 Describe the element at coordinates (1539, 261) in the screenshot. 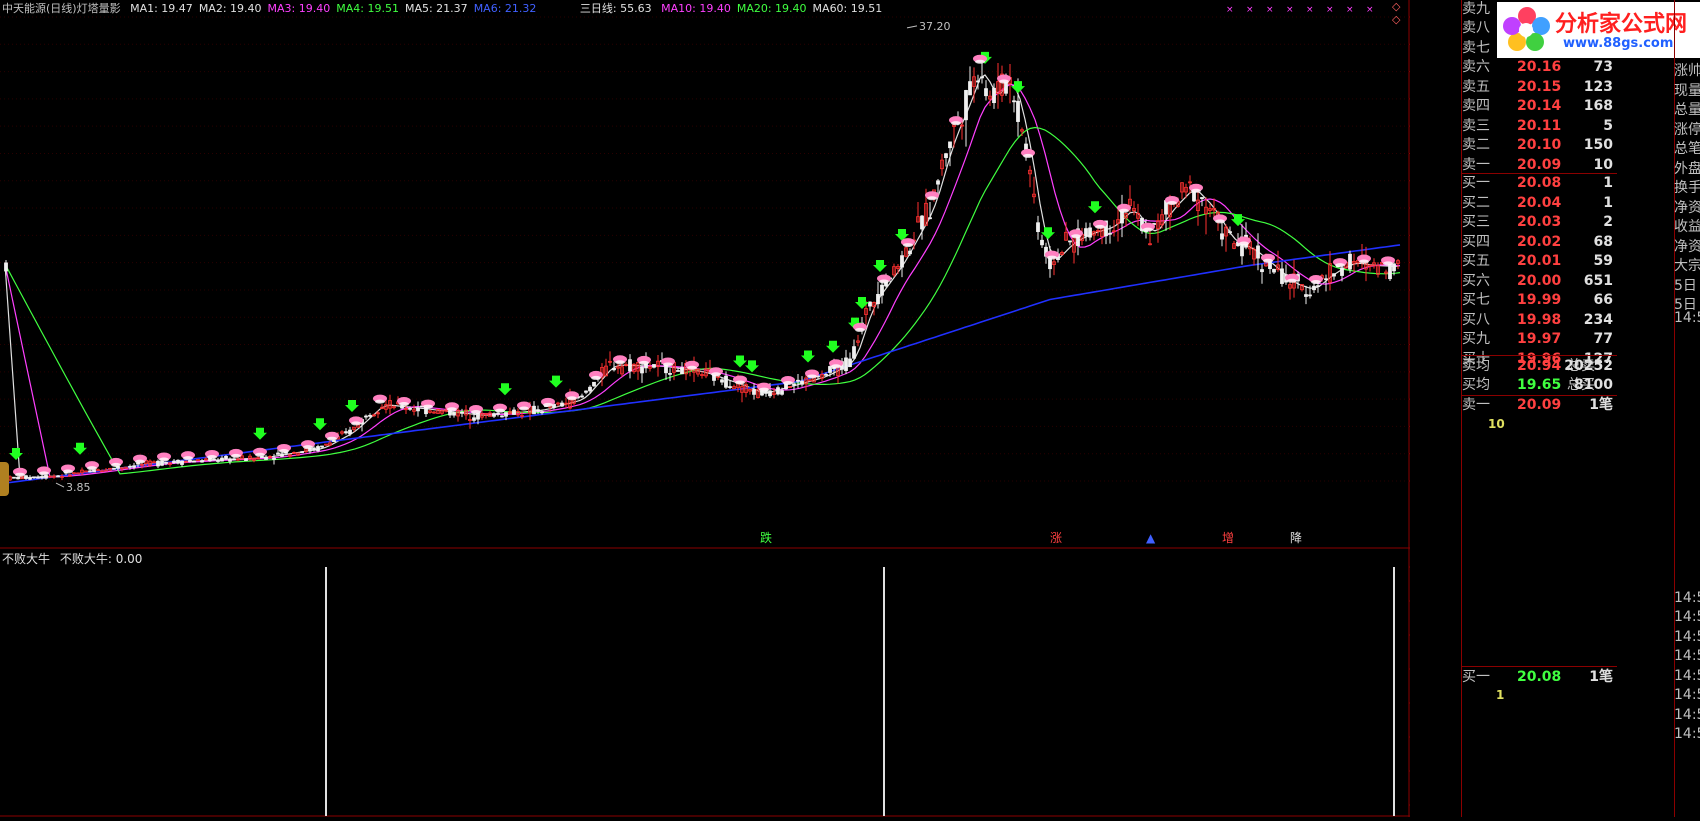

I see `order-book-row: 买五 20.01 59` at that location.